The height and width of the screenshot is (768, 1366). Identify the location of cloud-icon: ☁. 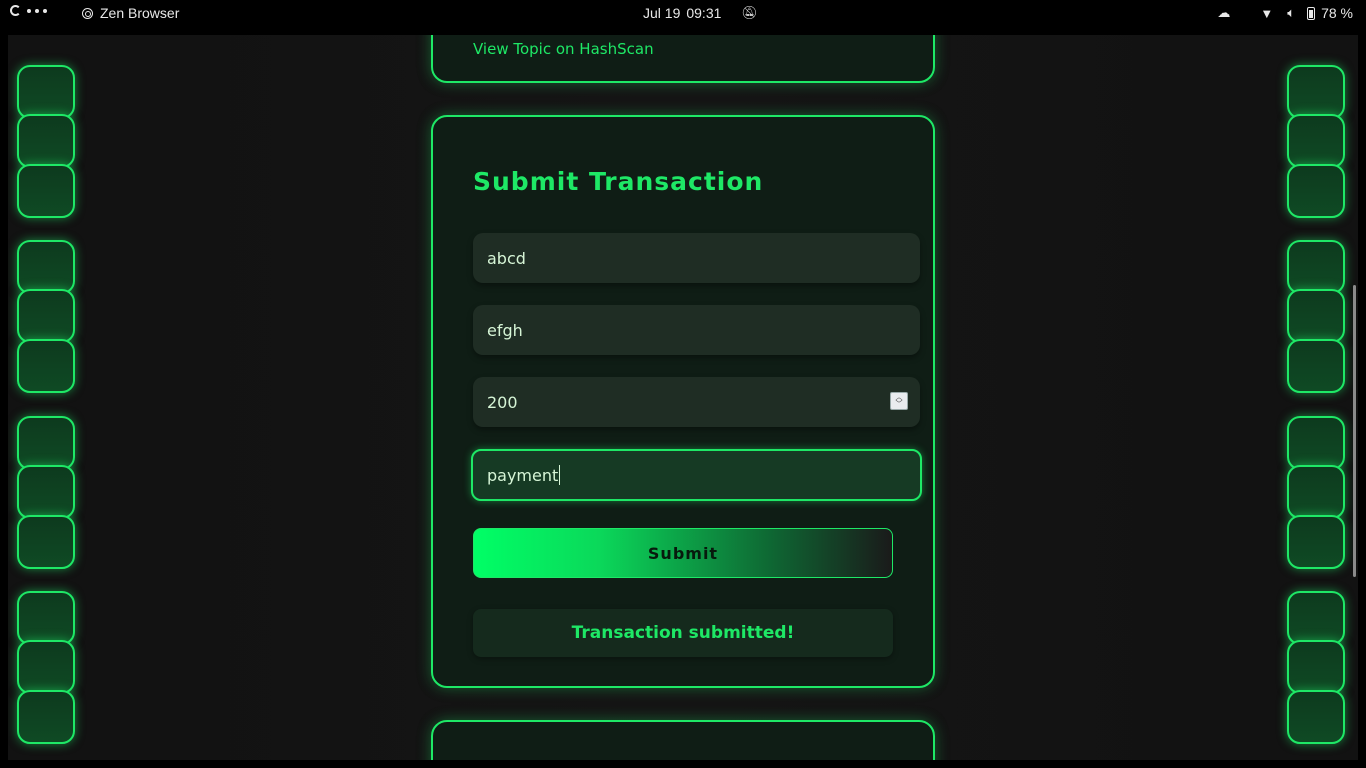
(1223, 13).